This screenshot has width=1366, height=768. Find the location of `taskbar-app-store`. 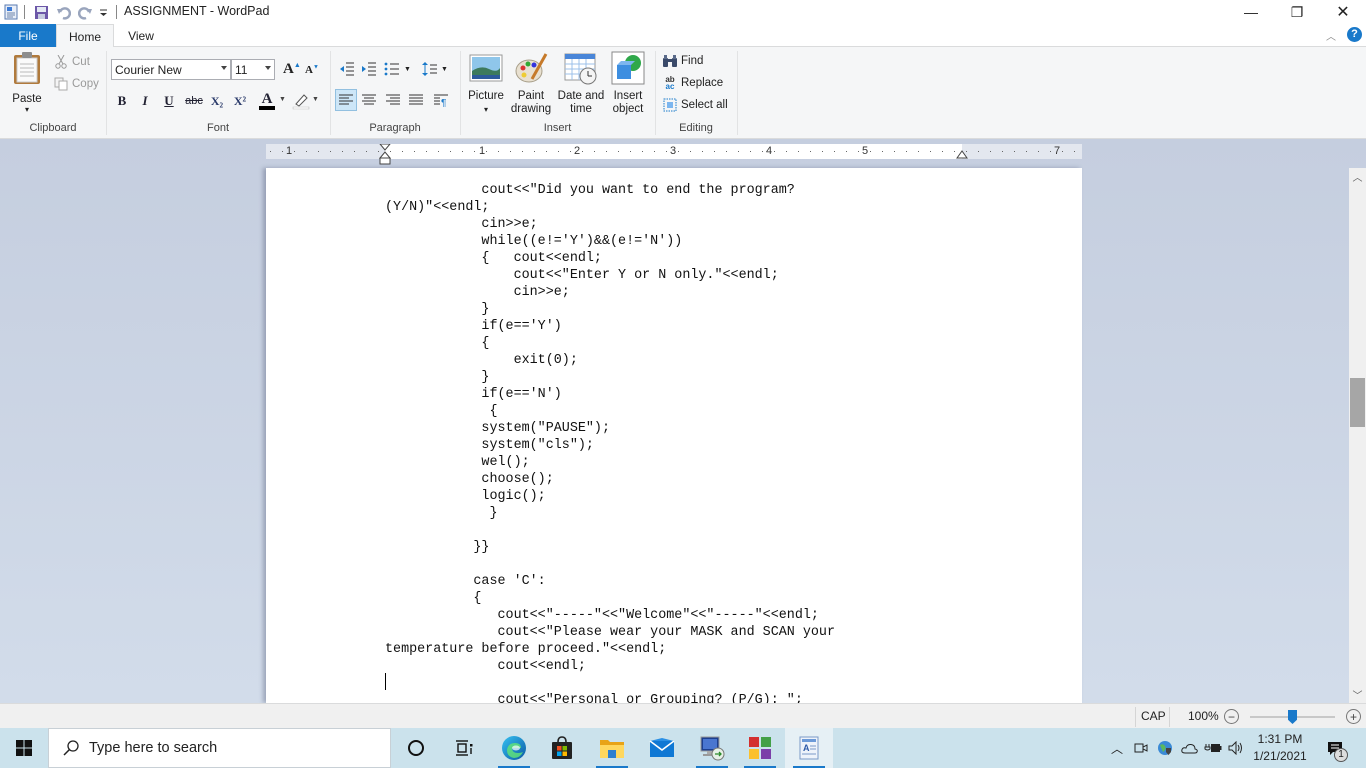

taskbar-app-store is located at coordinates (562, 748).